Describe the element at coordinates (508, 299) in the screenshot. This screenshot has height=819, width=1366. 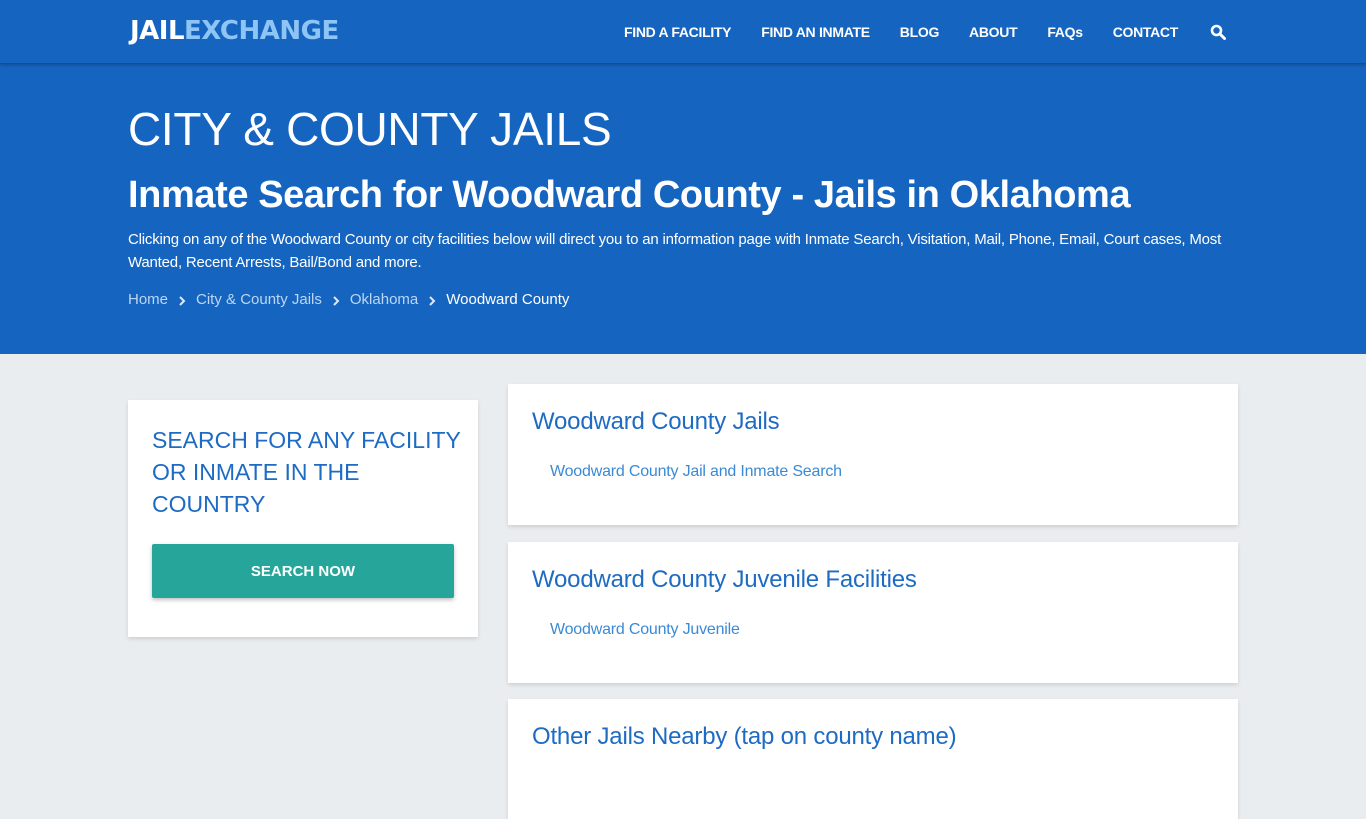
I see `breadcrumb-current: Woodward County` at that location.